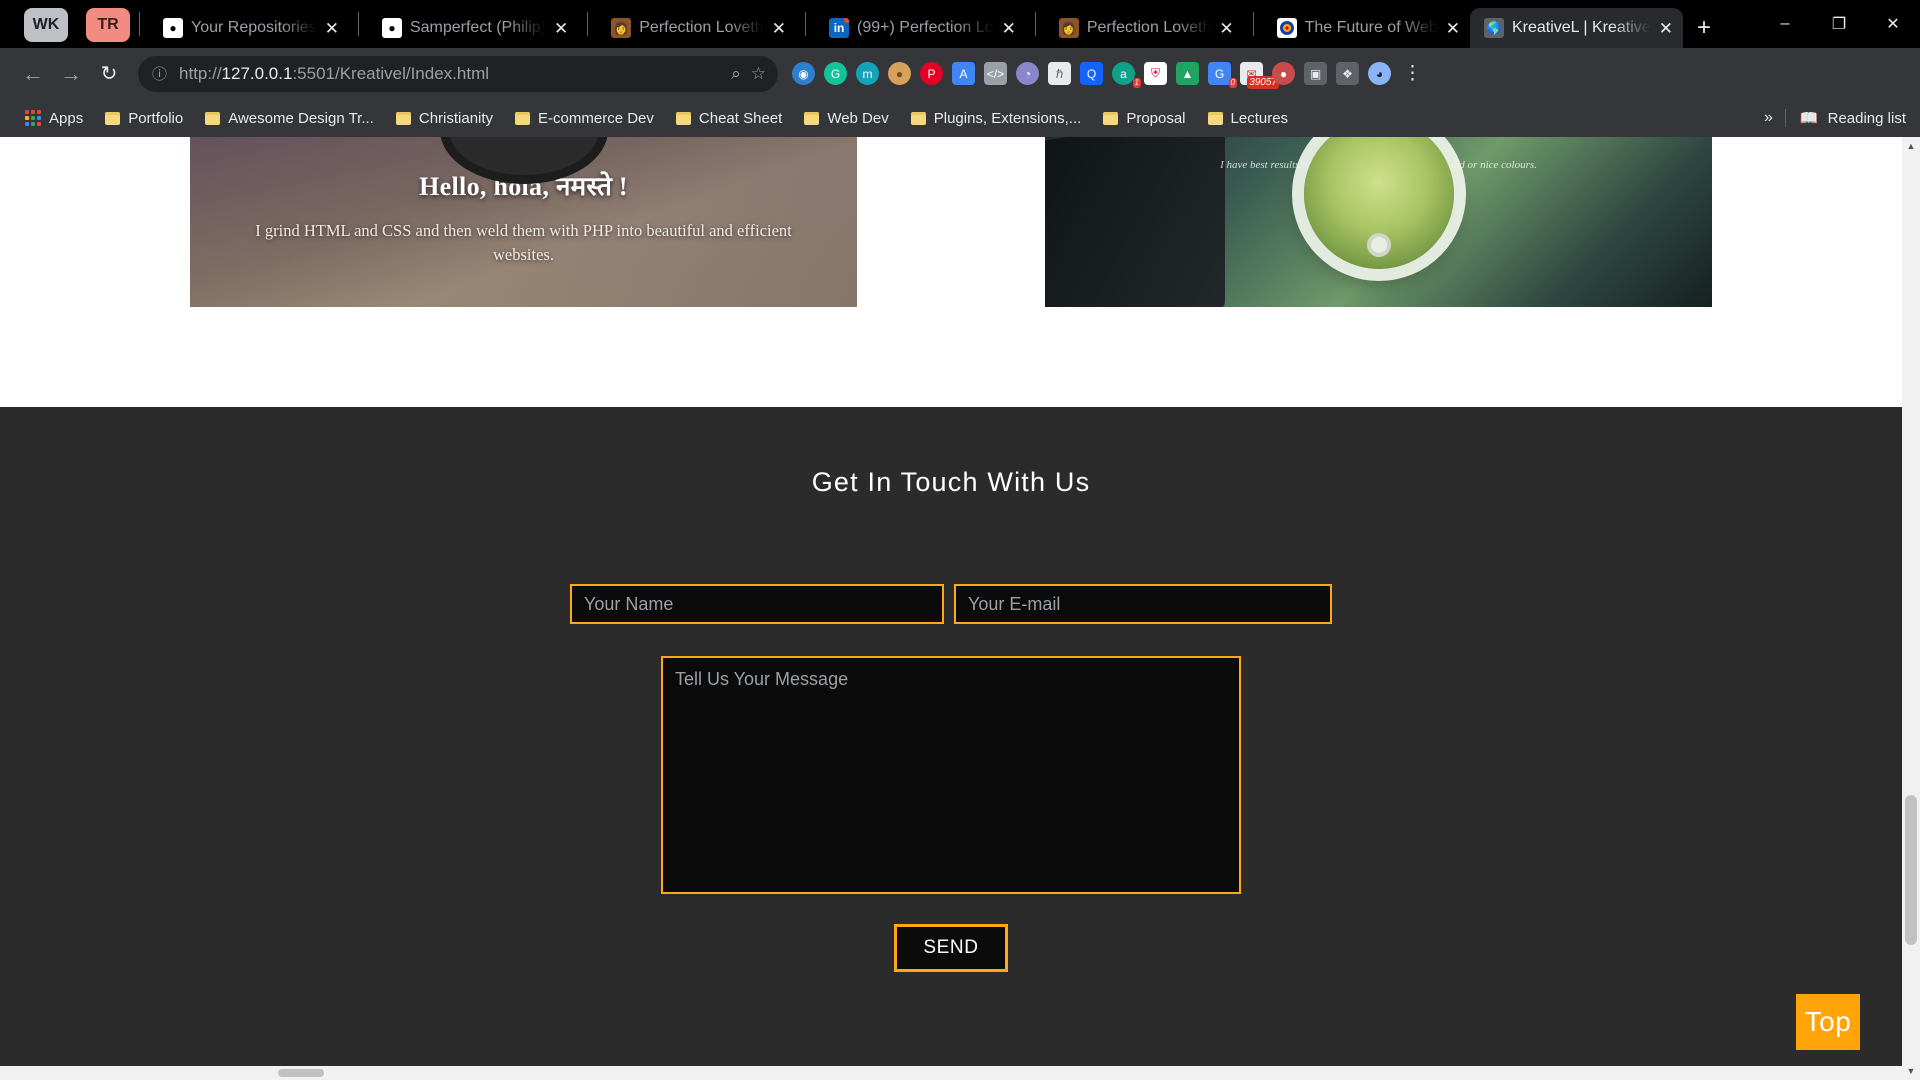  What do you see at coordinates (1126, 75) in the screenshot?
I see `amazon-extension: a1` at bounding box center [1126, 75].